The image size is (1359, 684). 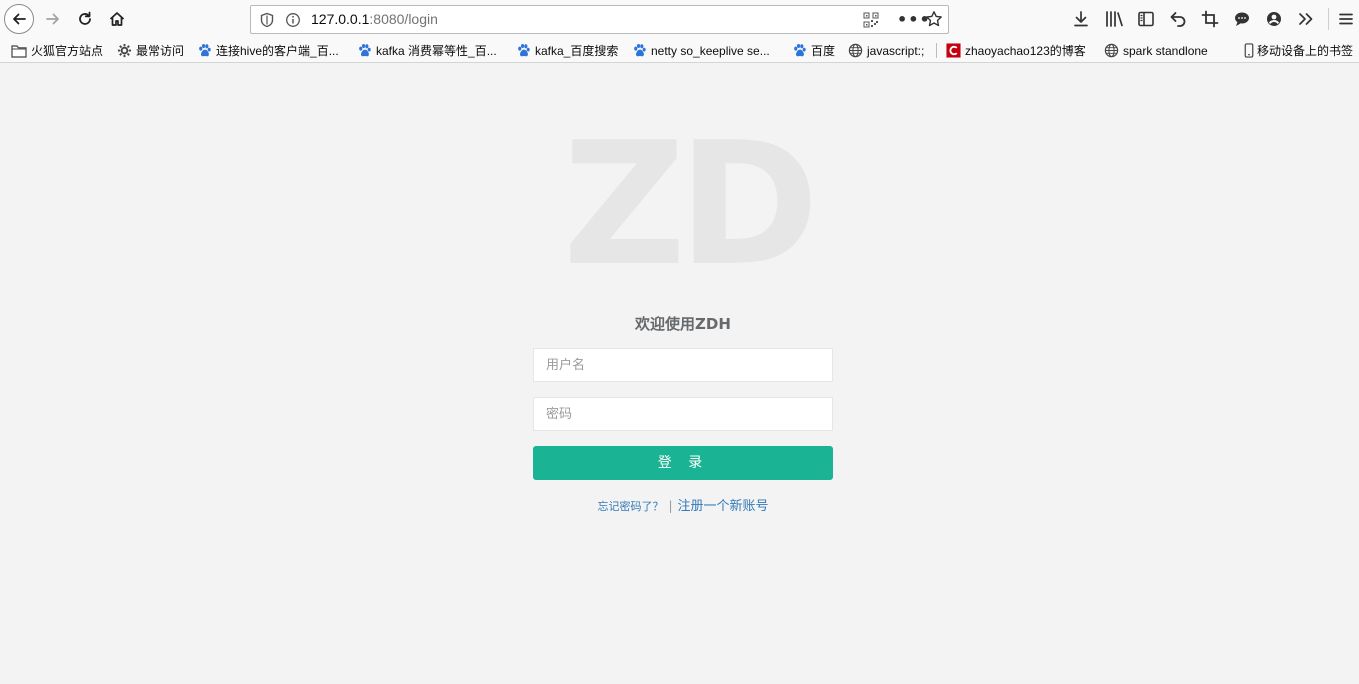 I want to click on home-icon, so click(x=117, y=19).